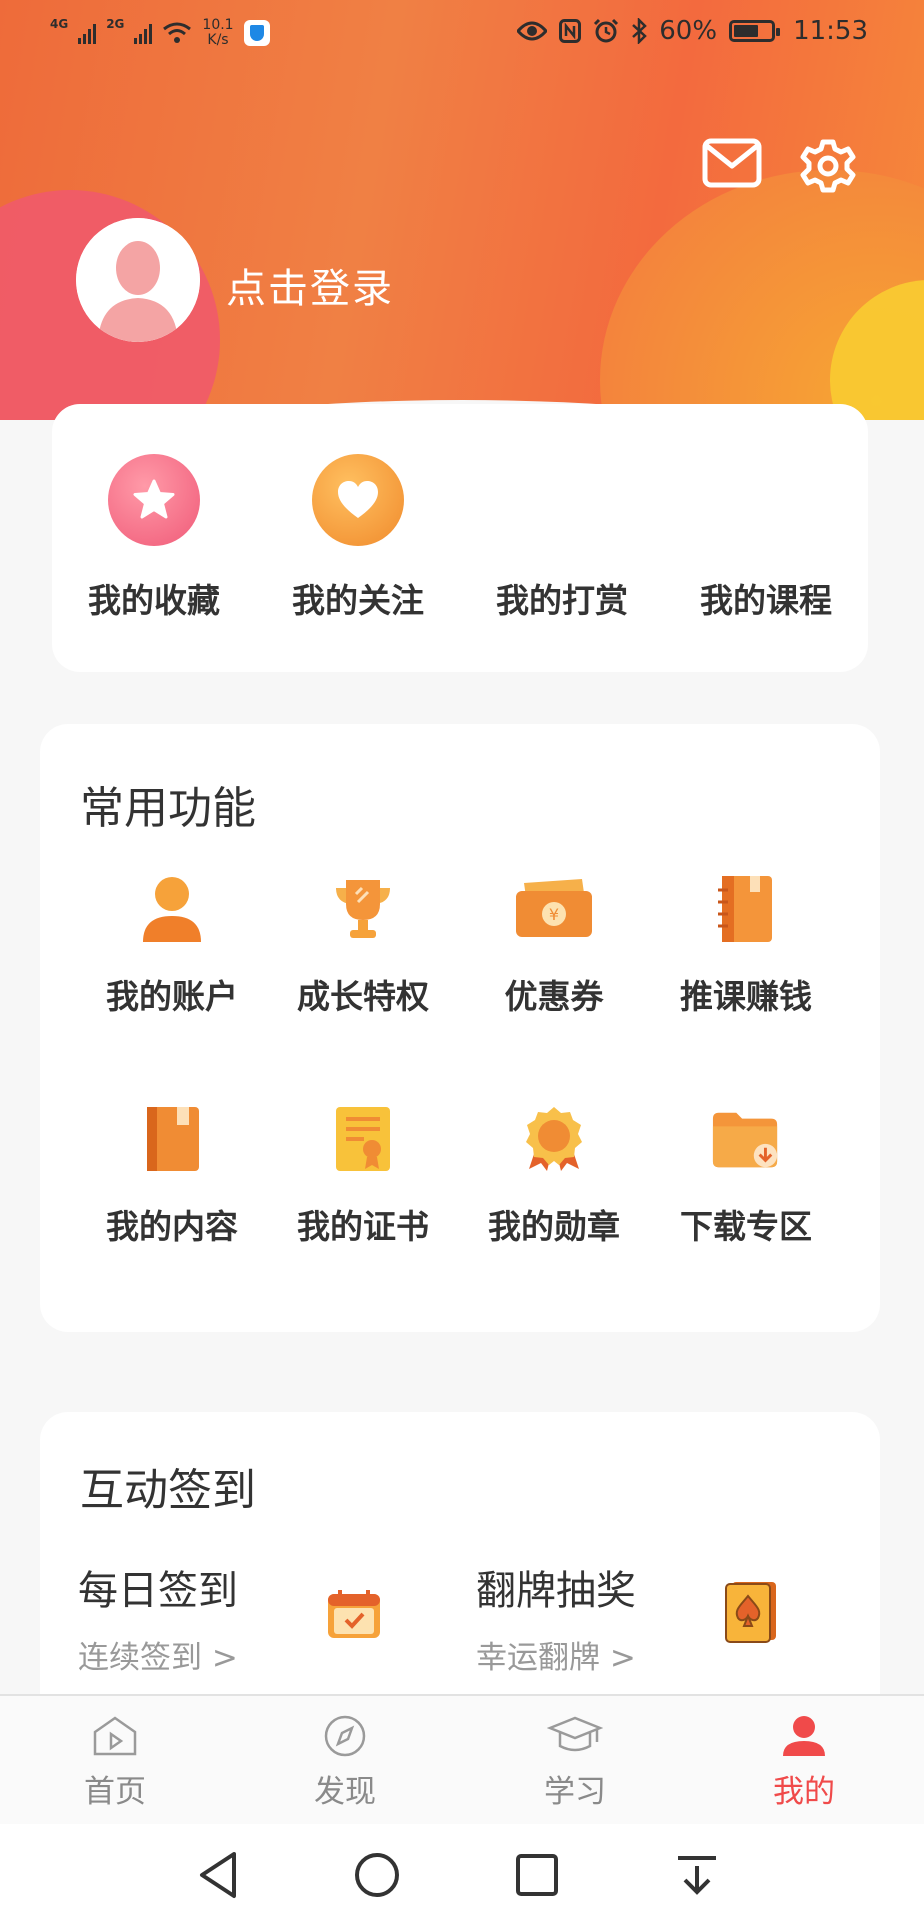 The image size is (924, 1920). I want to click on quick-label: 我的关注, so click(358, 600).